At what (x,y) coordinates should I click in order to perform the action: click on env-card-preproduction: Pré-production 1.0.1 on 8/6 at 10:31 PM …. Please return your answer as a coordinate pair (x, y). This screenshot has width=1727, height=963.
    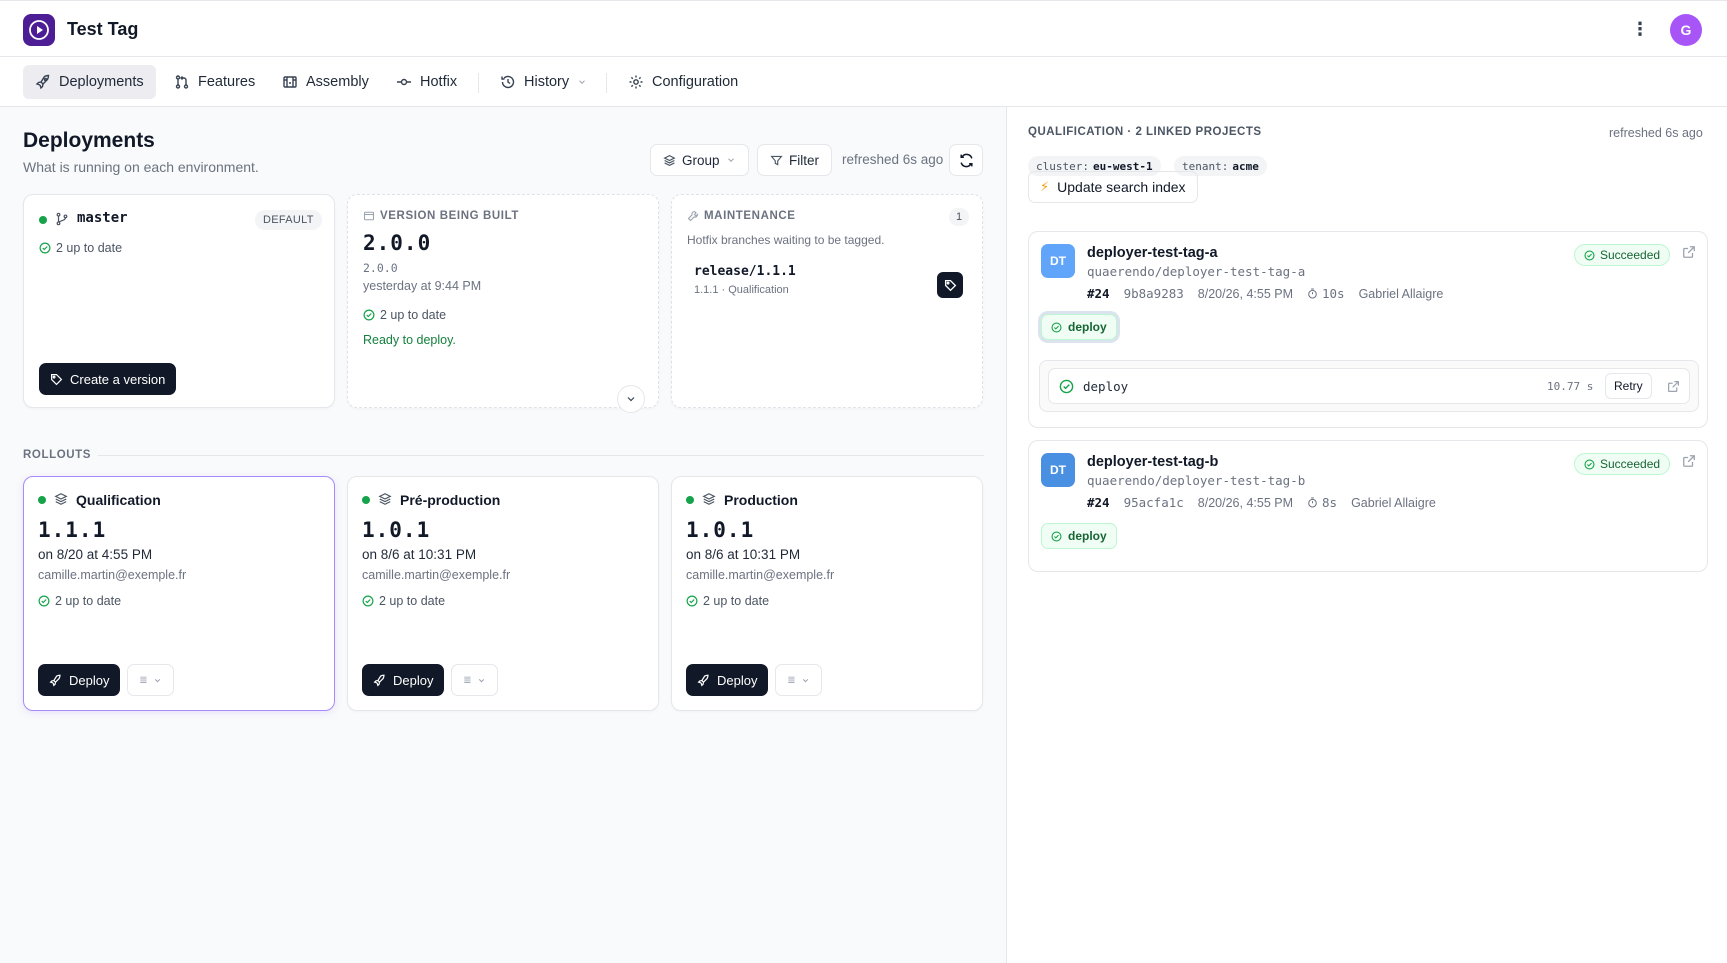
    Looking at the image, I should click on (503, 593).